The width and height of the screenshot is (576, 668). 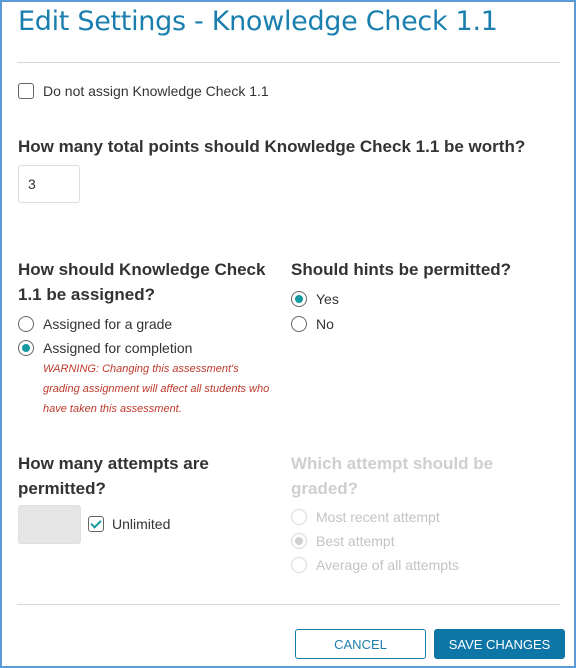 What do you see at coordinates (62, 488) in the screenshot?
I see `attempts-question-line2: permitted?` at bounding box center [62, 488].